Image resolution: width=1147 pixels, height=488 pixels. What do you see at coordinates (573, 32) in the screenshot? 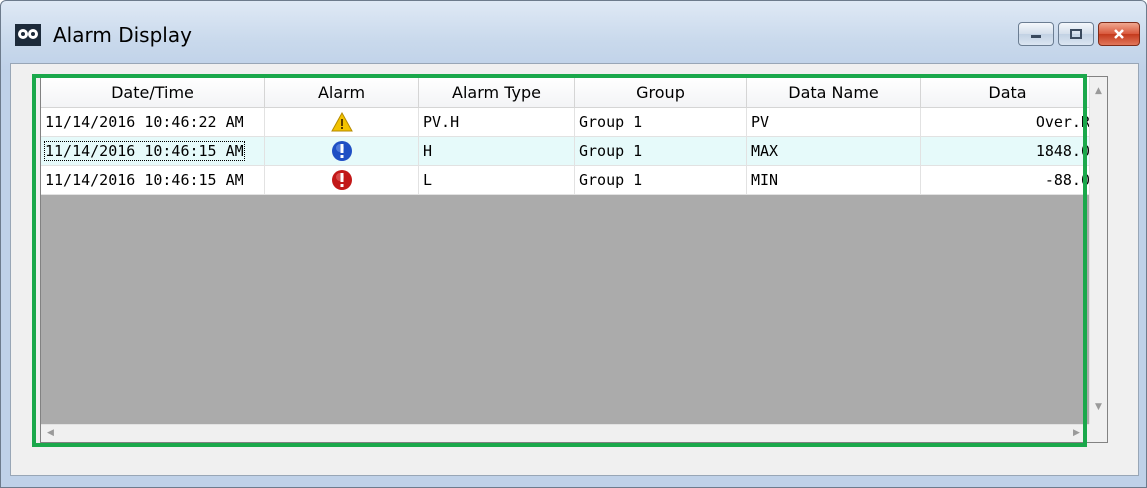
I see `title-bar: Alarm Display` at bounding box center [573, 32].